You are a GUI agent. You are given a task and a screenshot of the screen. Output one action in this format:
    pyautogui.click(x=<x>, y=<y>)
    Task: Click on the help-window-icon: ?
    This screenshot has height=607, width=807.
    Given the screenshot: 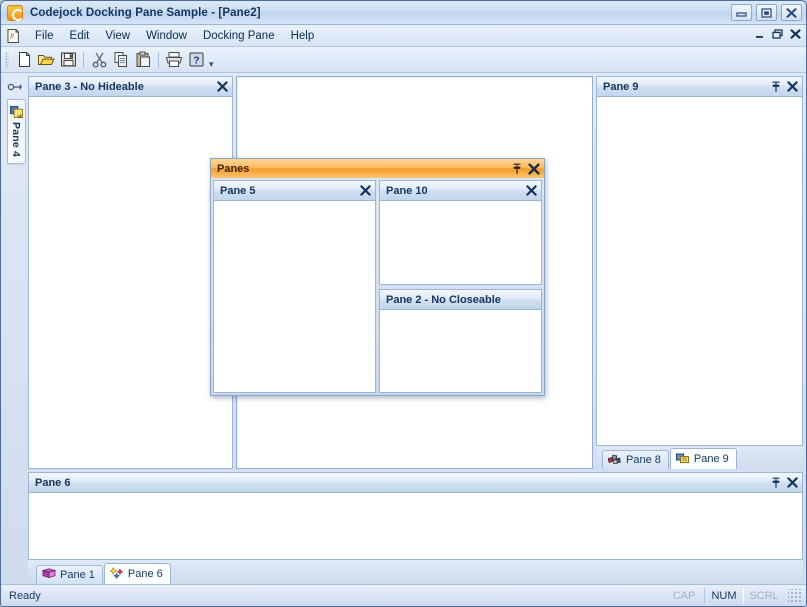 What is the action you would take?
    pyautogui.click(x=16, y=111)
    